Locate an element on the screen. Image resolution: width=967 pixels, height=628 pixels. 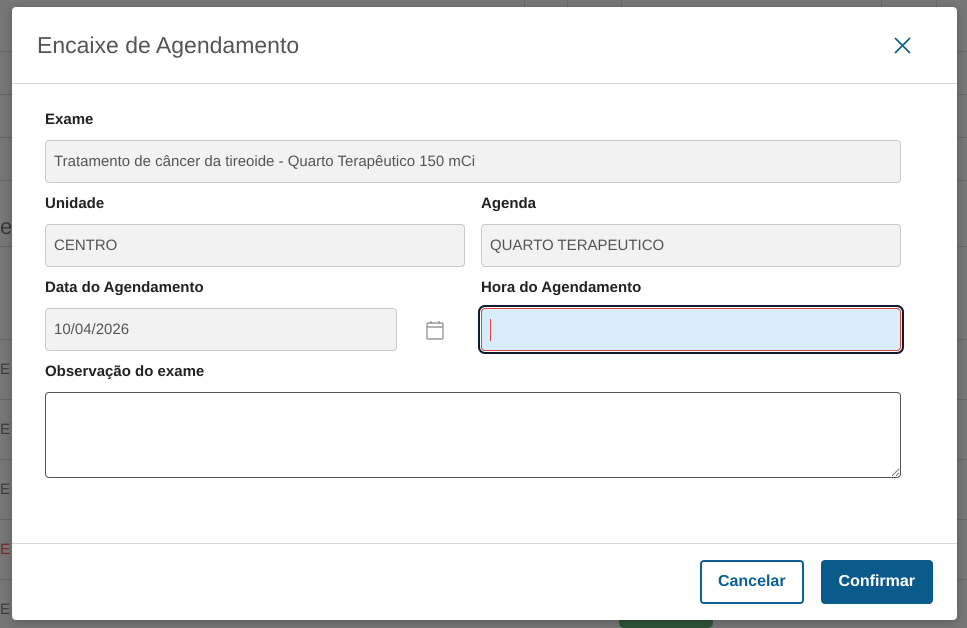
close-icon is located at coordinates (902, 45).